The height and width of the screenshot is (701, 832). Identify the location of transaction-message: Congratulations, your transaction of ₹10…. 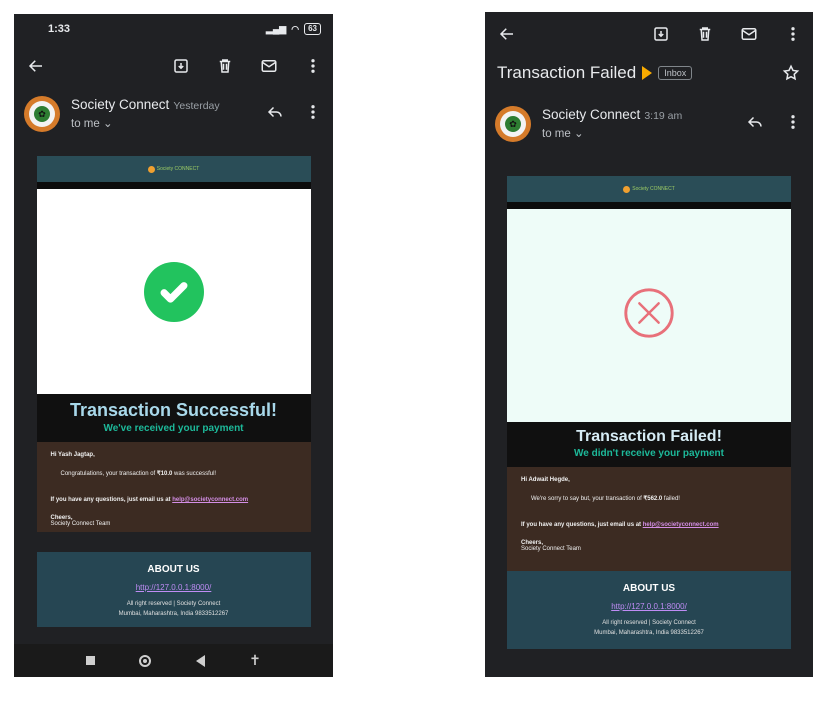
(138, 474).